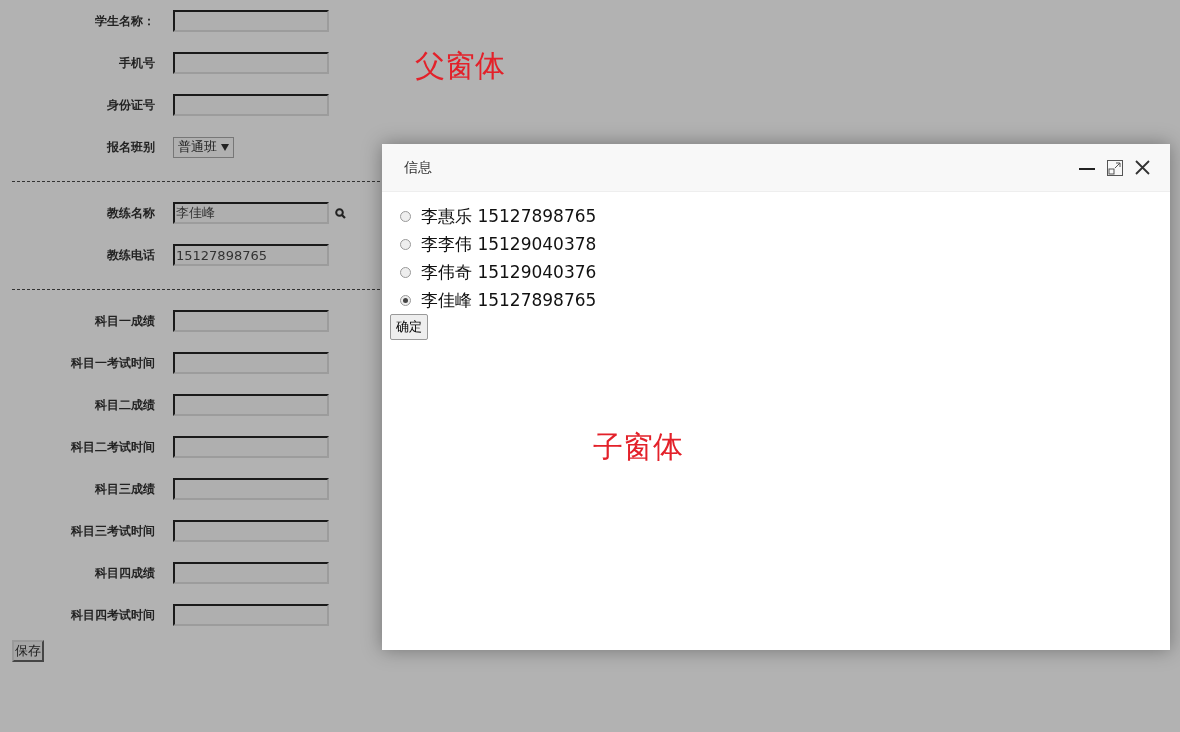  Describe the element at coordinates (251, 255) in the screenshot. I see `input-field: 15127898765` at that location.